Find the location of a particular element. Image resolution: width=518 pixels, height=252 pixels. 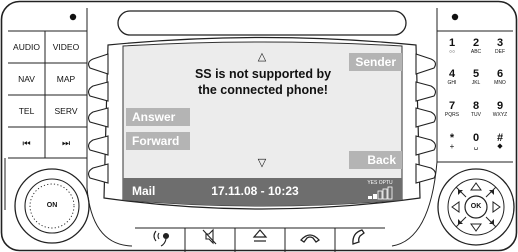

status-operator: YES OPTU is located at coordinates (380, 183).